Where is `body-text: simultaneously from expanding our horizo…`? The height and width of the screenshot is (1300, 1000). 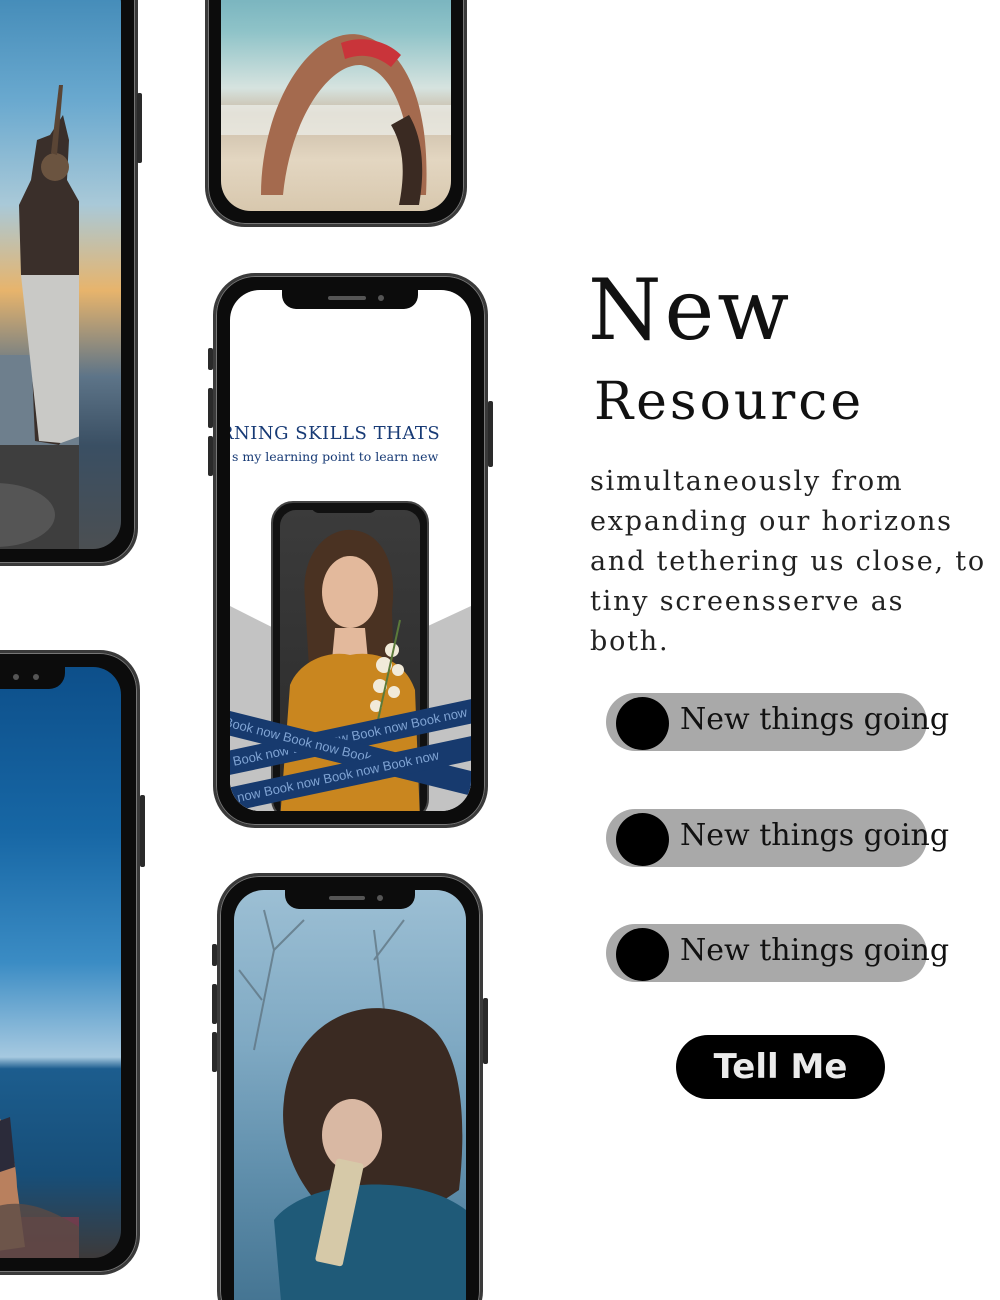 body-text: simultaneously from expanding our horizo… is located at coordinates (788, 561).